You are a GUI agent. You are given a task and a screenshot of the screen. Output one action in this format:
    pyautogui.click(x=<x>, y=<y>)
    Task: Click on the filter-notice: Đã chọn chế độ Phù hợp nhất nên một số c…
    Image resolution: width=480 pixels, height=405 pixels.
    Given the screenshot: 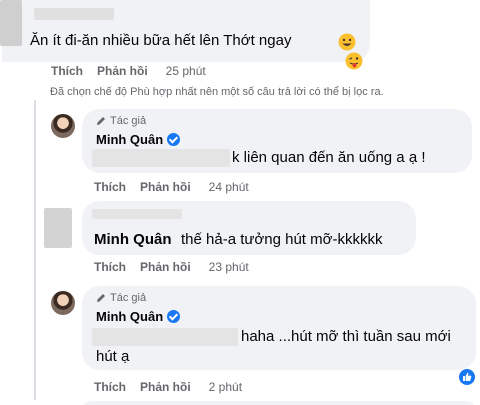 What is the action you would take?
    pyautogui.click(x=217, y=92)
    